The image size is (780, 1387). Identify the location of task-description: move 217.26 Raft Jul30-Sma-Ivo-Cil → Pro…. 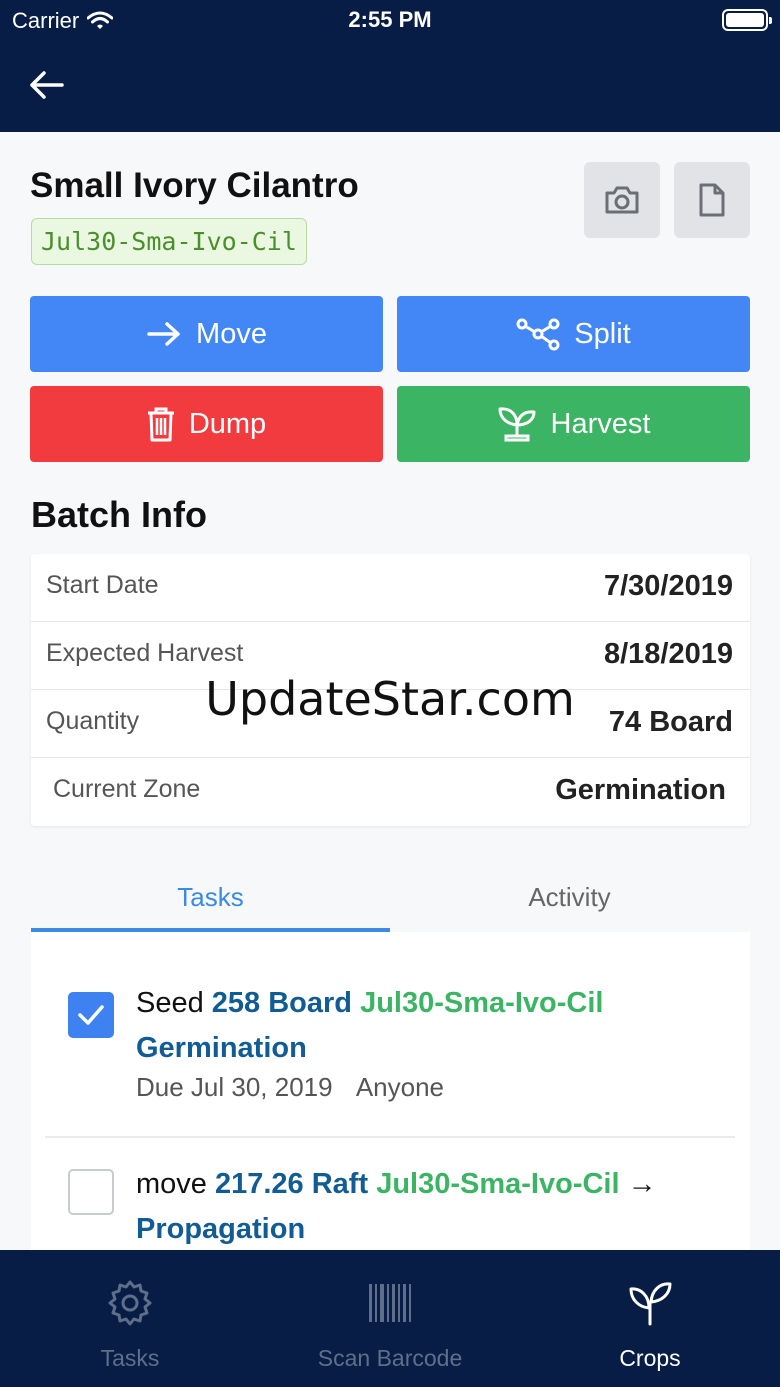
(431, 1207).